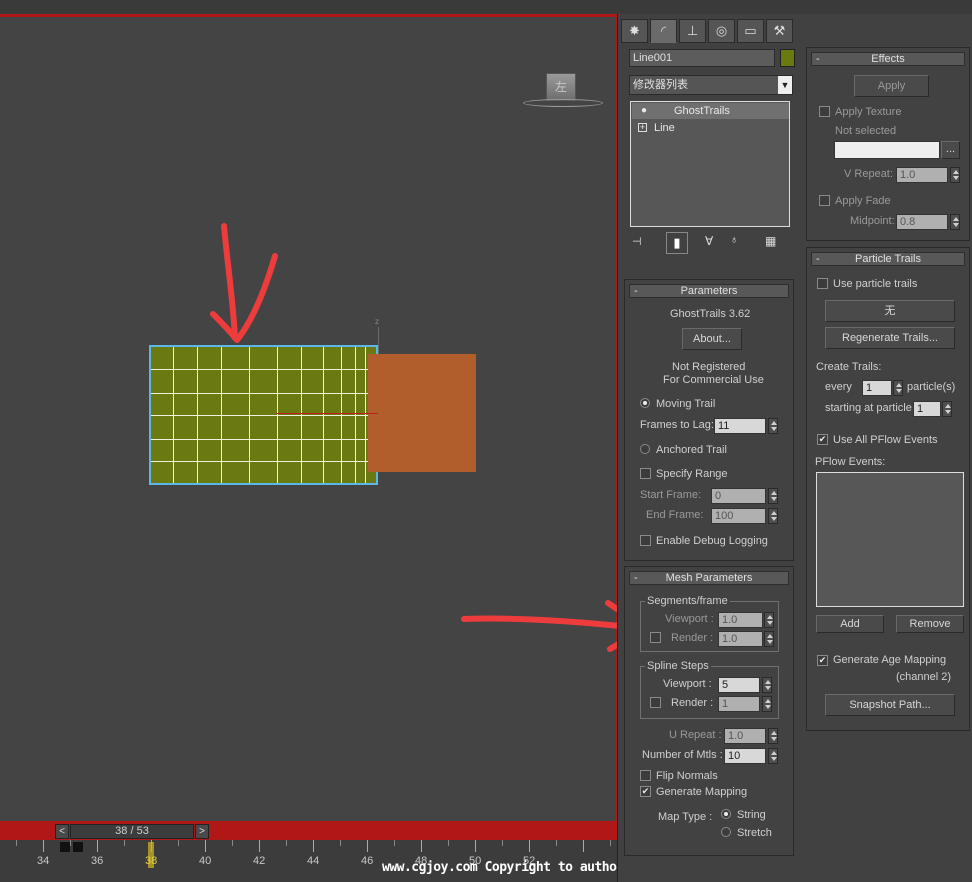 Image resolution: width=972 pixels, height=882 pixels. I want to click on add-event-button: Add, so click(850, 624).